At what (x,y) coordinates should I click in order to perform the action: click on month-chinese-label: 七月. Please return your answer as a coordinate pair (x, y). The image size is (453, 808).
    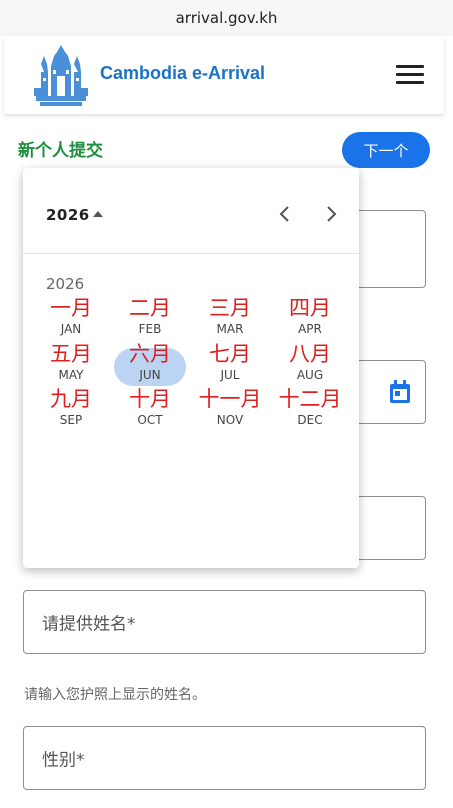
    Looking at the image, I should click on (230, 354).